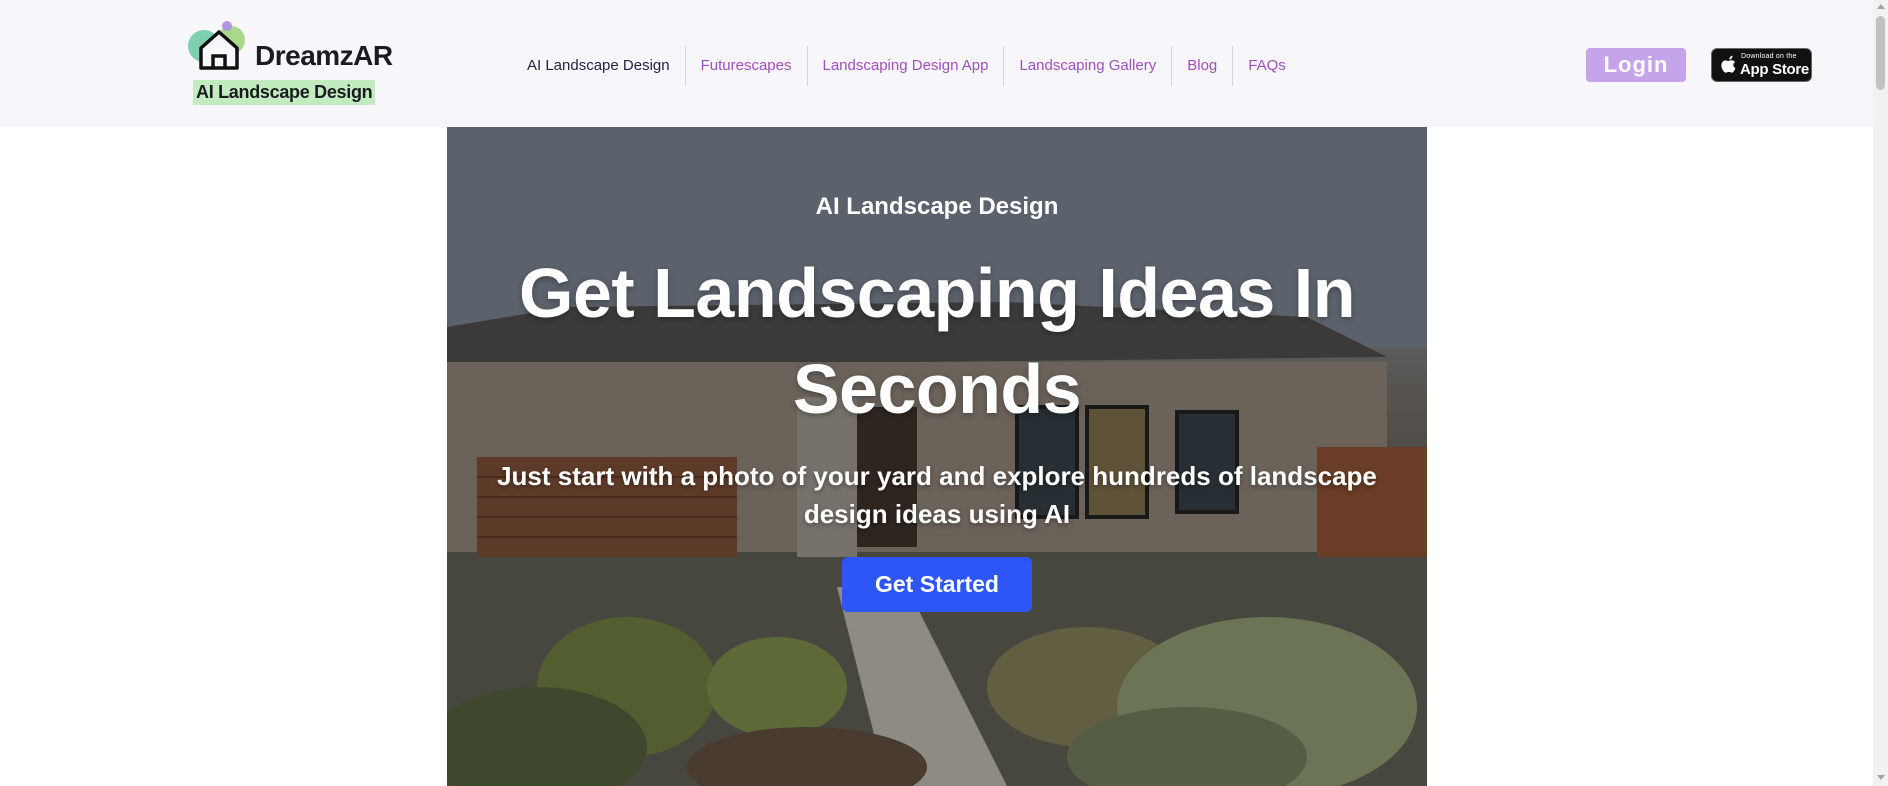  What do you see at coordinates (216, 45) in the screenshot?
I see `house-logo-icon` at bounding box center [216, 45].